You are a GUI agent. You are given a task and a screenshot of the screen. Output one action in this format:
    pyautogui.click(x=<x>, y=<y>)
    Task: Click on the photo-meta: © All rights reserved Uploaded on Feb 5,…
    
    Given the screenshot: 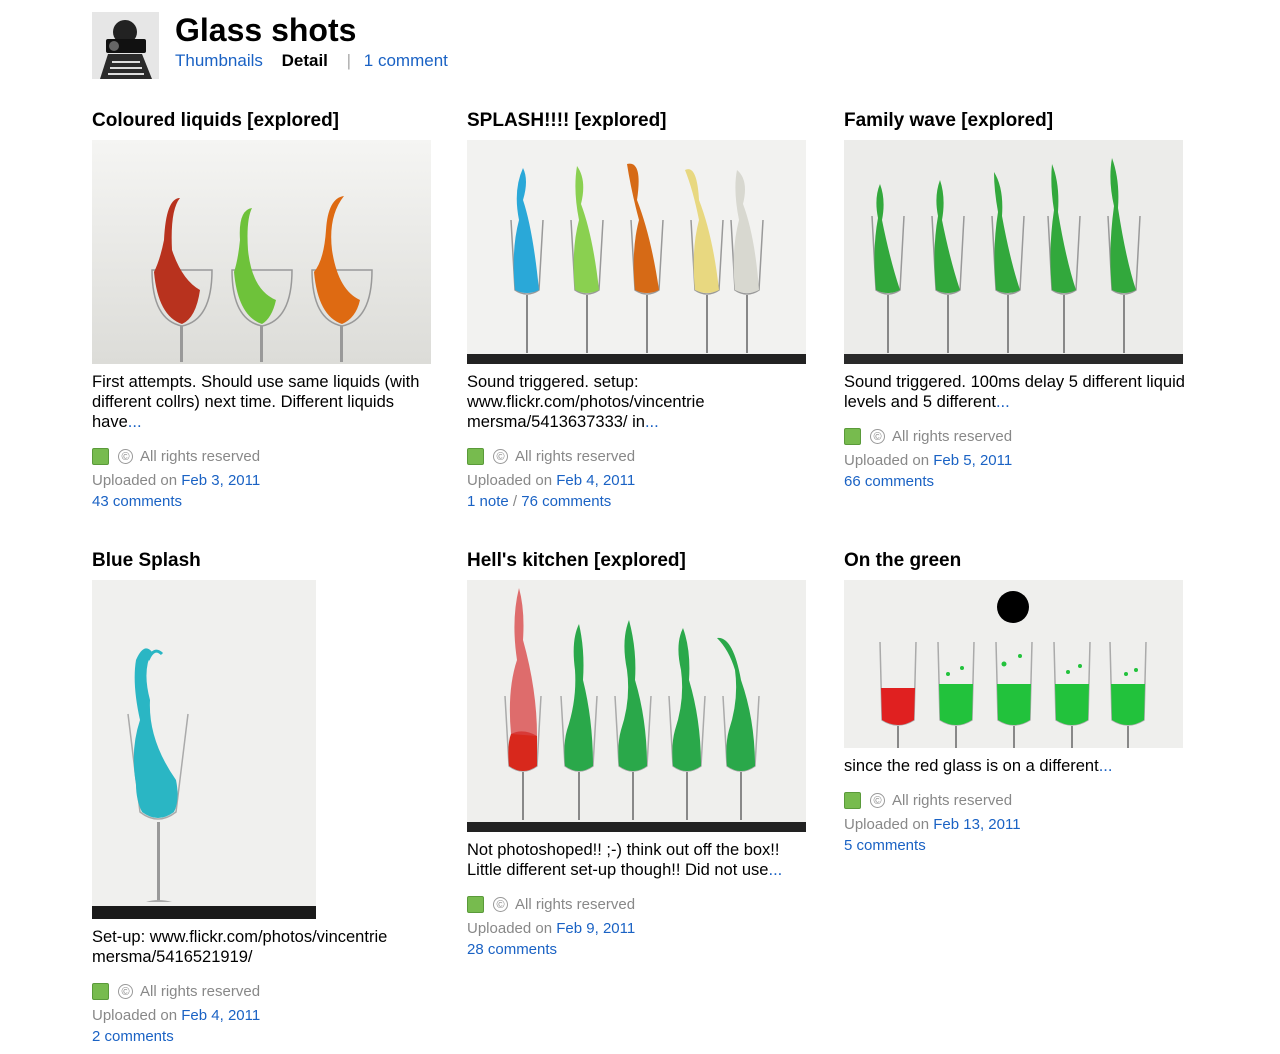 What is the action you would take?
    pyautogui.click(x=1016, y=458)
    